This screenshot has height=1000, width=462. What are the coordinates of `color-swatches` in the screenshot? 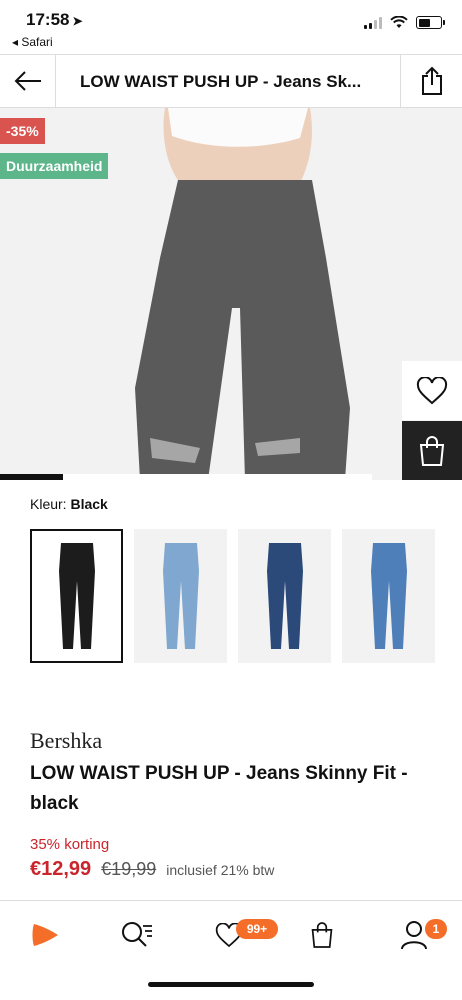 It's located at (232, 596).